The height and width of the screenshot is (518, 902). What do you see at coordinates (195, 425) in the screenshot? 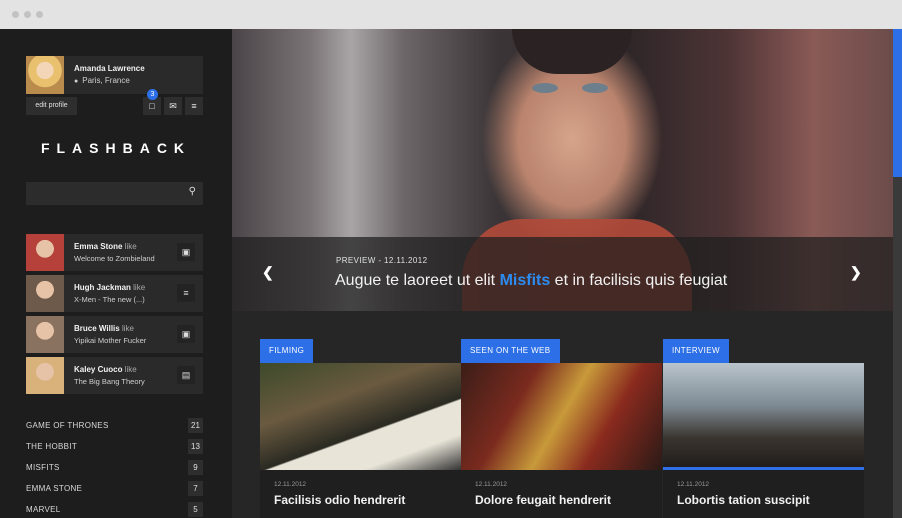
I see `tag-count: 21` at bounding box center [195, 425].